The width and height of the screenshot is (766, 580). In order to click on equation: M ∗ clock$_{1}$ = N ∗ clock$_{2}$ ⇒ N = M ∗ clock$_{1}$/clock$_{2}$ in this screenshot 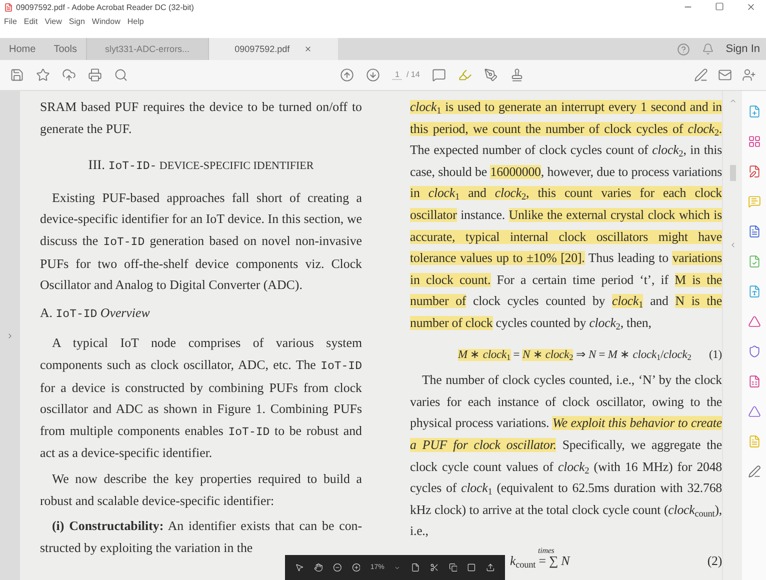, I will do `click(575, 356)`.